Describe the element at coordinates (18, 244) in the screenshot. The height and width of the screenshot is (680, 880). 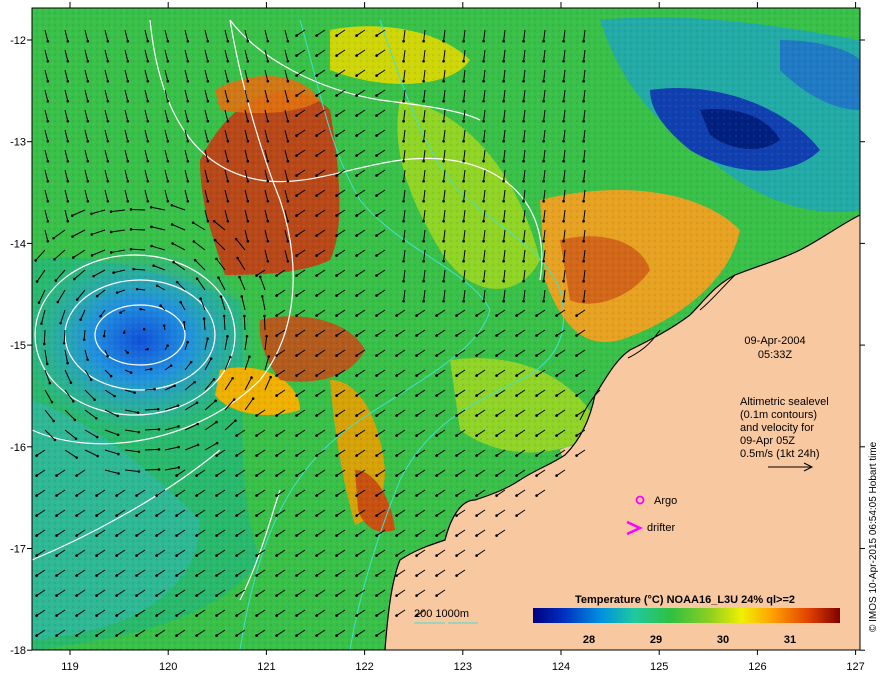
I see `lat-tick-label: -14` at that location.